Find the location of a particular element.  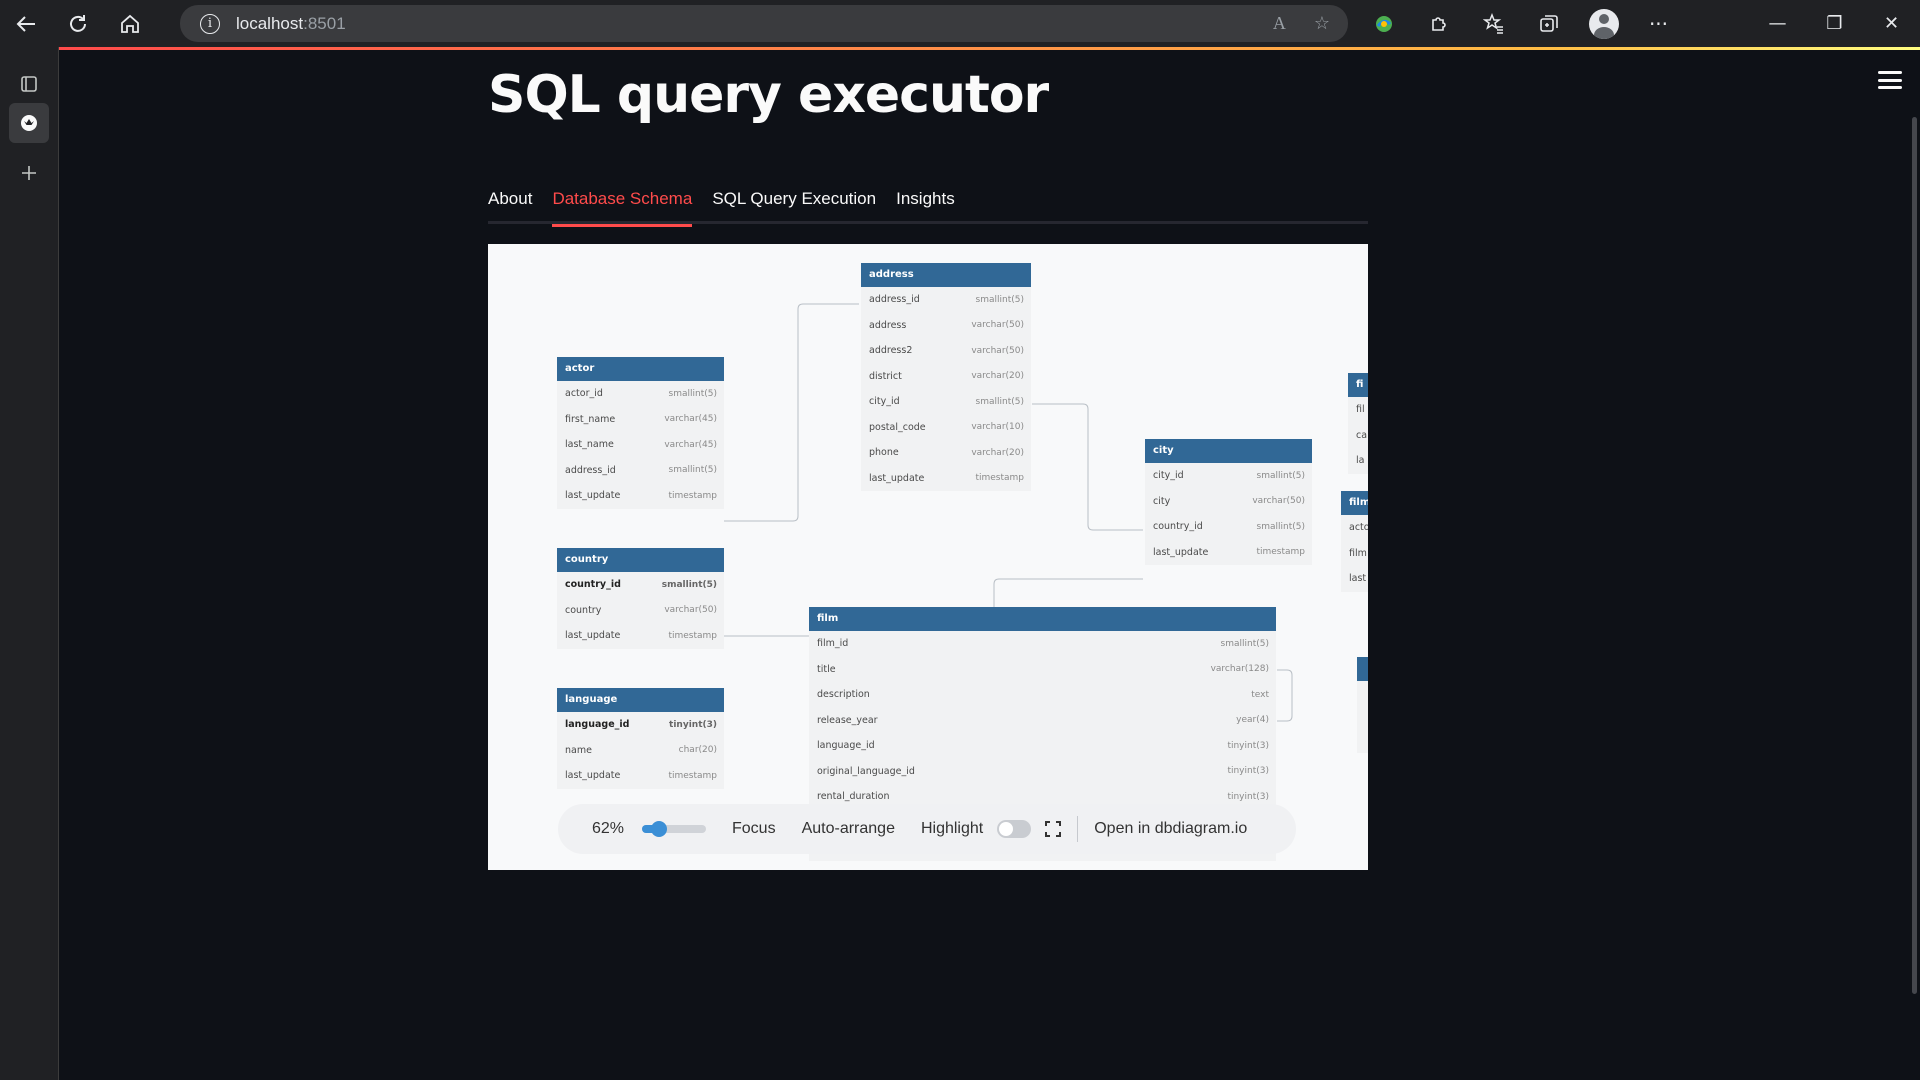

puzzle-icon is located at coordinates (1438, 23).